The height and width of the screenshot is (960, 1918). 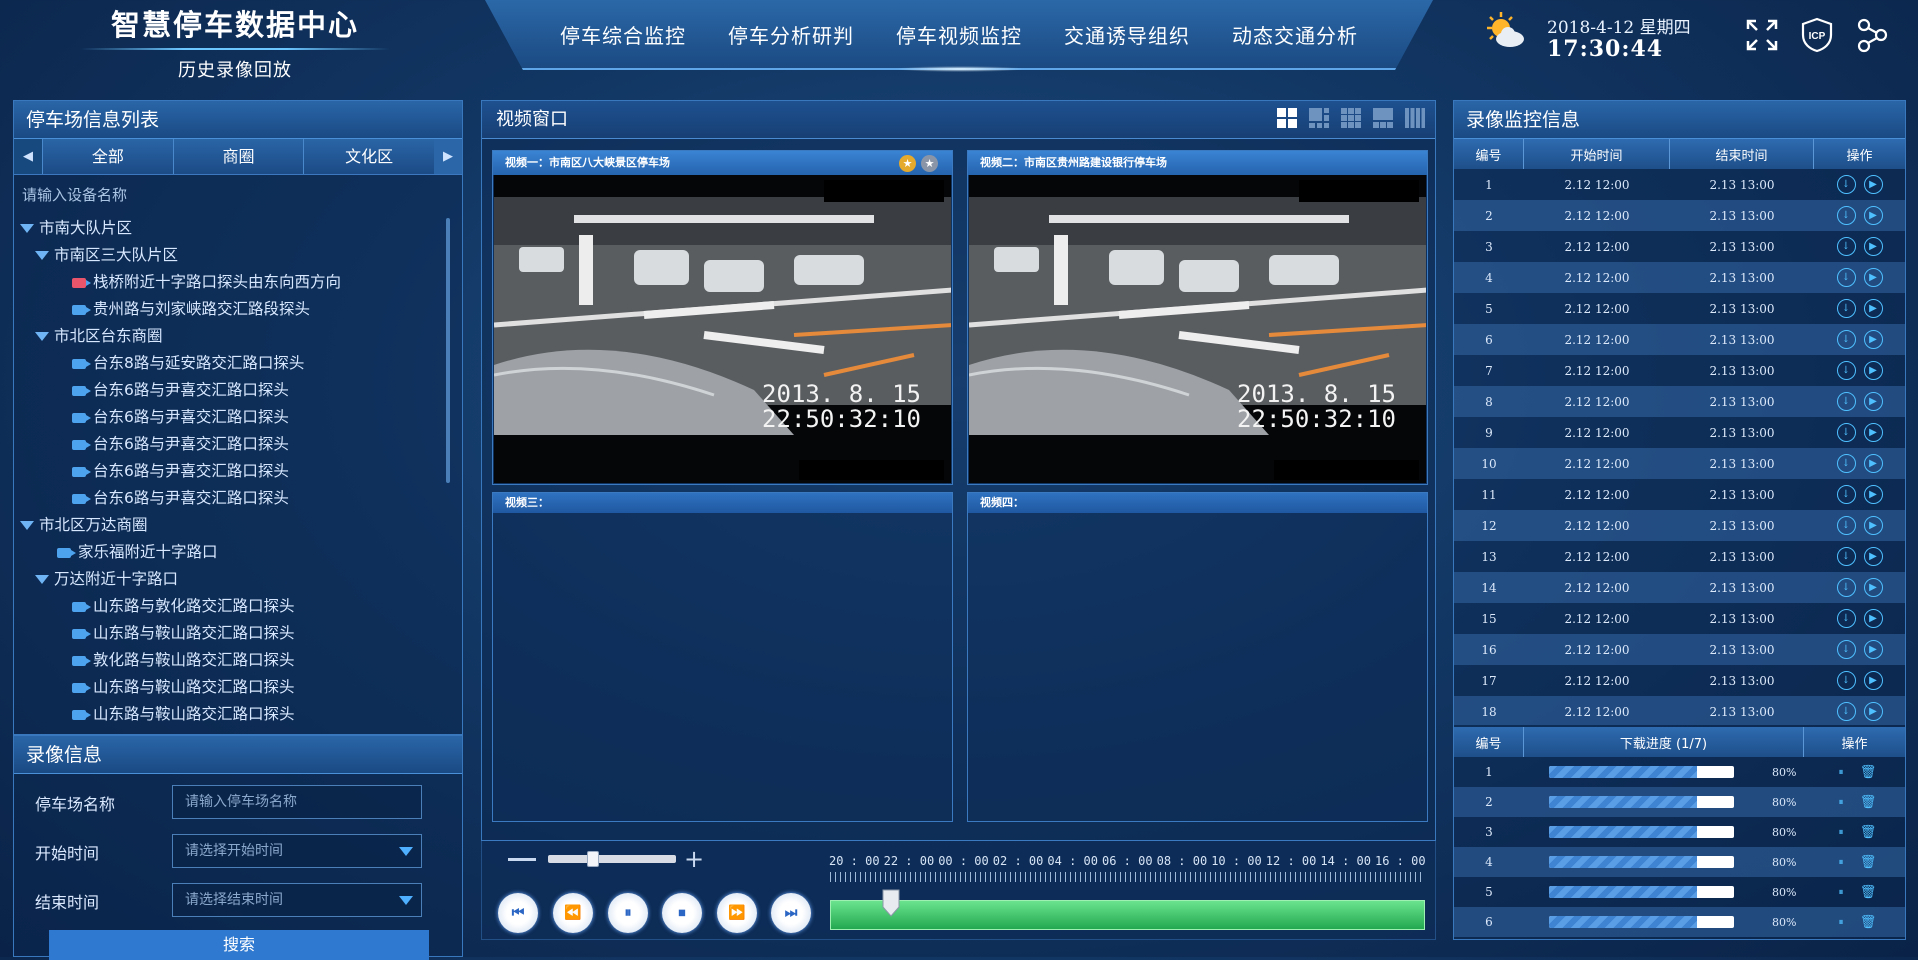 What do you see at coordinates (1679, 277) in the screenshot?
I see `table-row: 4 2.12 12:00 2.13 13:00 ↓ ▶` at bounding box center [1679, 277].